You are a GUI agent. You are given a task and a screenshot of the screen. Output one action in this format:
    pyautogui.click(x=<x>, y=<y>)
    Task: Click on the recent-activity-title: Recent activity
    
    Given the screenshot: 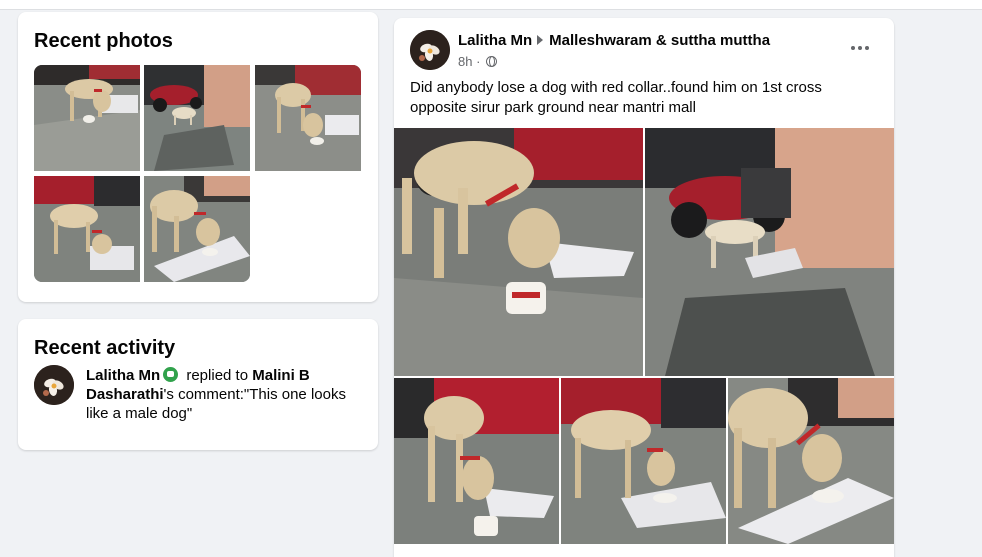 What is the action you would take?
    pyautogui.click(x=105, y=348)
    